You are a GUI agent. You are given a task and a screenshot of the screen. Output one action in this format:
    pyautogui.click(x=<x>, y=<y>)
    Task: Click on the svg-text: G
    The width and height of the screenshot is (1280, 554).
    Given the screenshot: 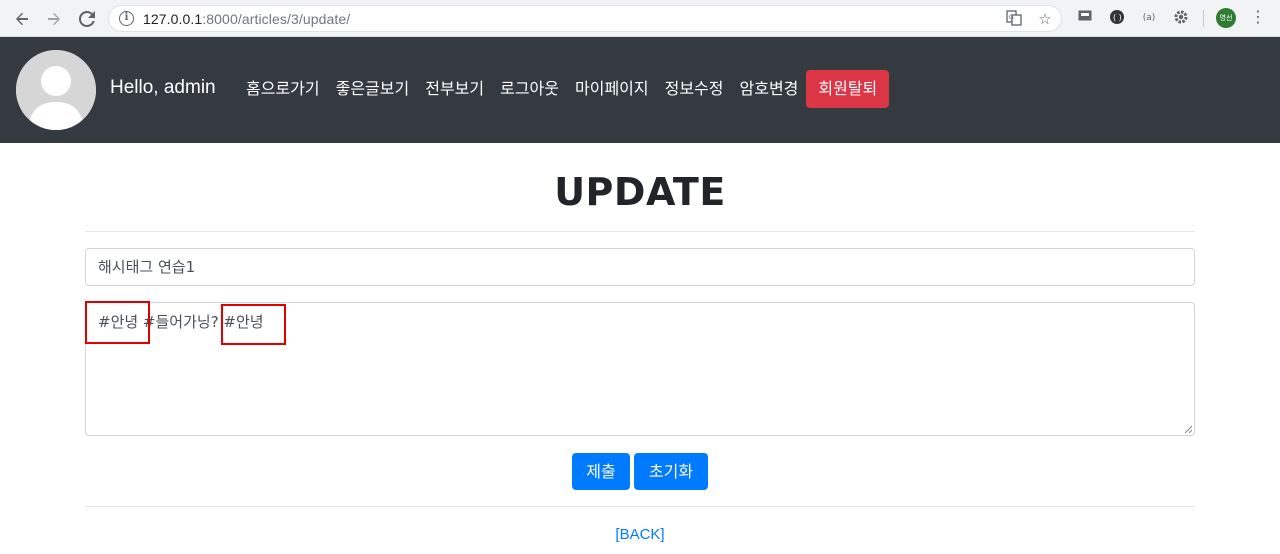 What is the action you would take?
    pyautogui.click(x=1011, y=17)
    